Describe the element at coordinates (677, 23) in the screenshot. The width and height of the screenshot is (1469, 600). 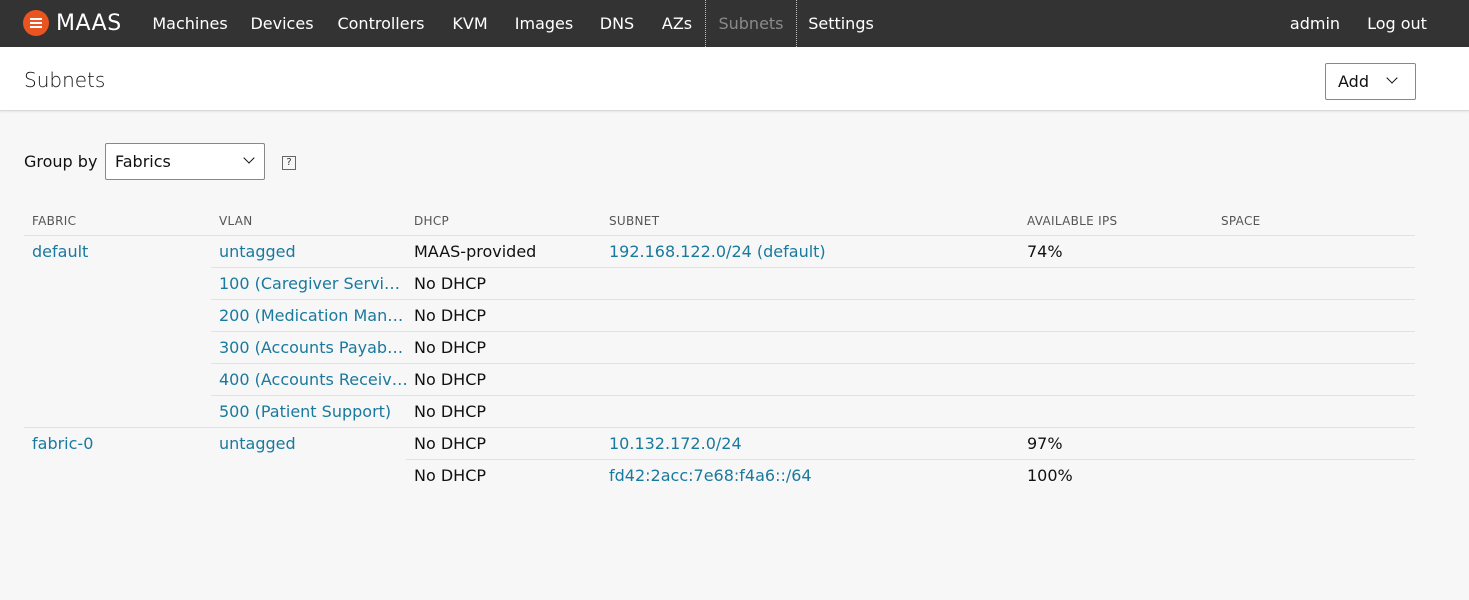
I see `nav-azs: AZs` at that location.